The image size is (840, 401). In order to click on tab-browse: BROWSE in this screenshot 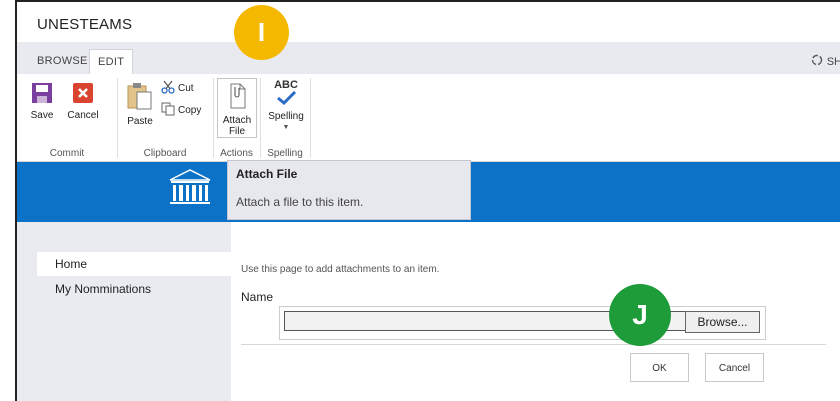, I will do `click(62, 61)`.